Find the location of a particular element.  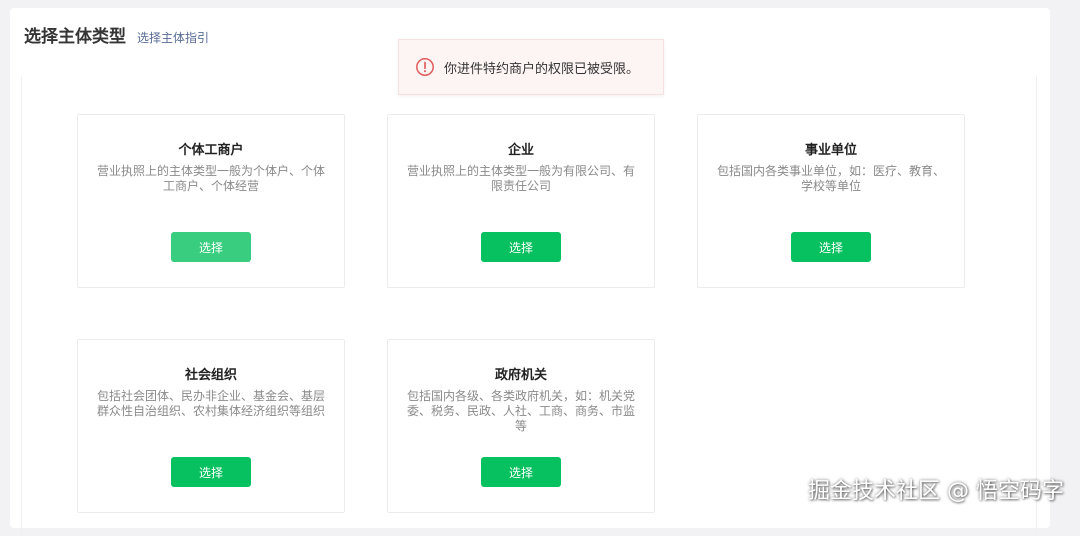

select-enterprise-button: 选择 is located at coordinates (521, 247).